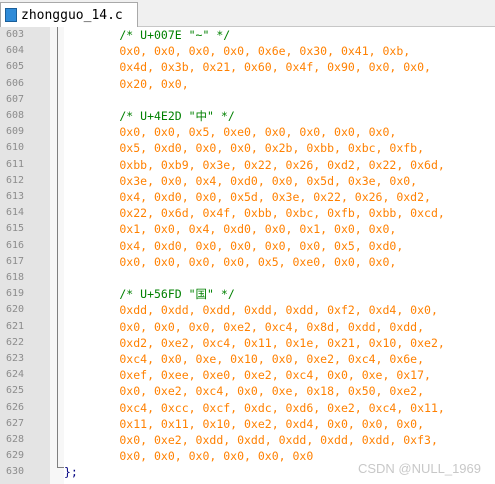 This screenshot has width=495, height=484. What do you see at coordinates (14, 51) in the screenshot?
I see `line-number: 604` at bounding box center [14, 51].